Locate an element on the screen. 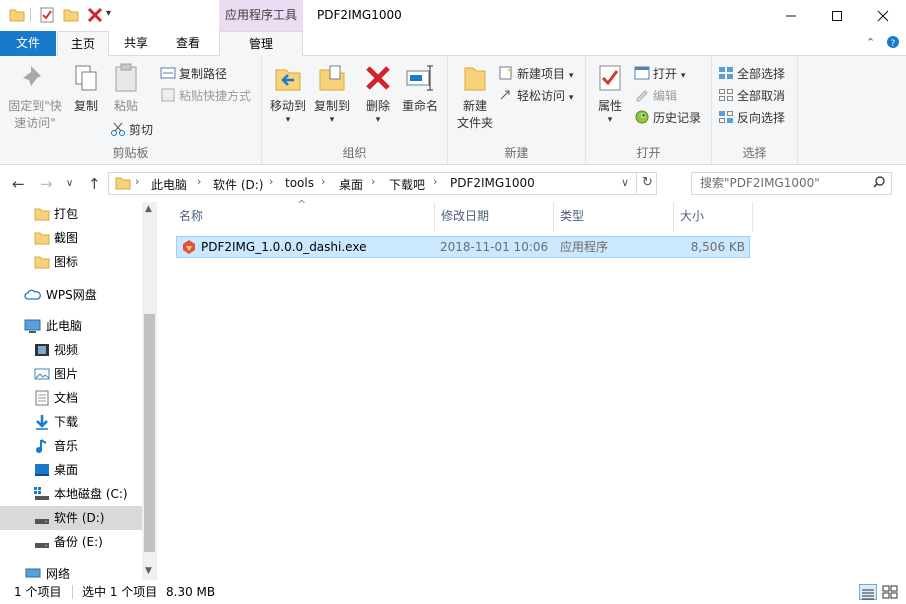 Image resolution: width=906 pixels, height=604 pixels. pin-icon is located at coordinates (35, 78).